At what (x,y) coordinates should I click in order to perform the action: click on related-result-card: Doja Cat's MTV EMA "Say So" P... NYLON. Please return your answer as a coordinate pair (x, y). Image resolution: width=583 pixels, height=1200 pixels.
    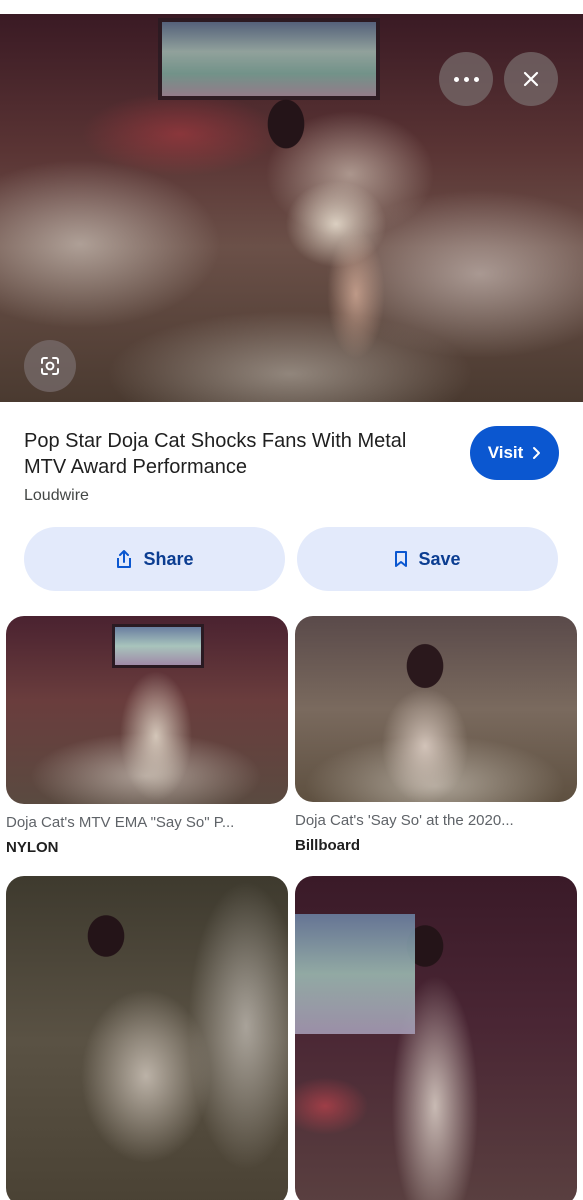
    Looking at the image, I should click on (147, 736).